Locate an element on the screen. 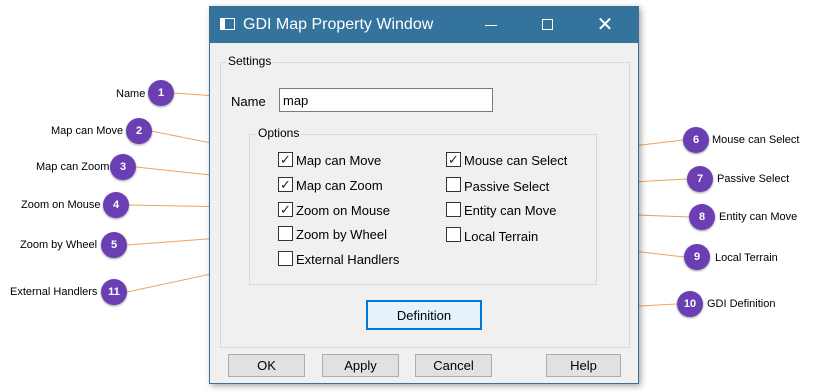 The height and width of the screenshot is (392, 813). name-field is located at coordinates (386, 100).